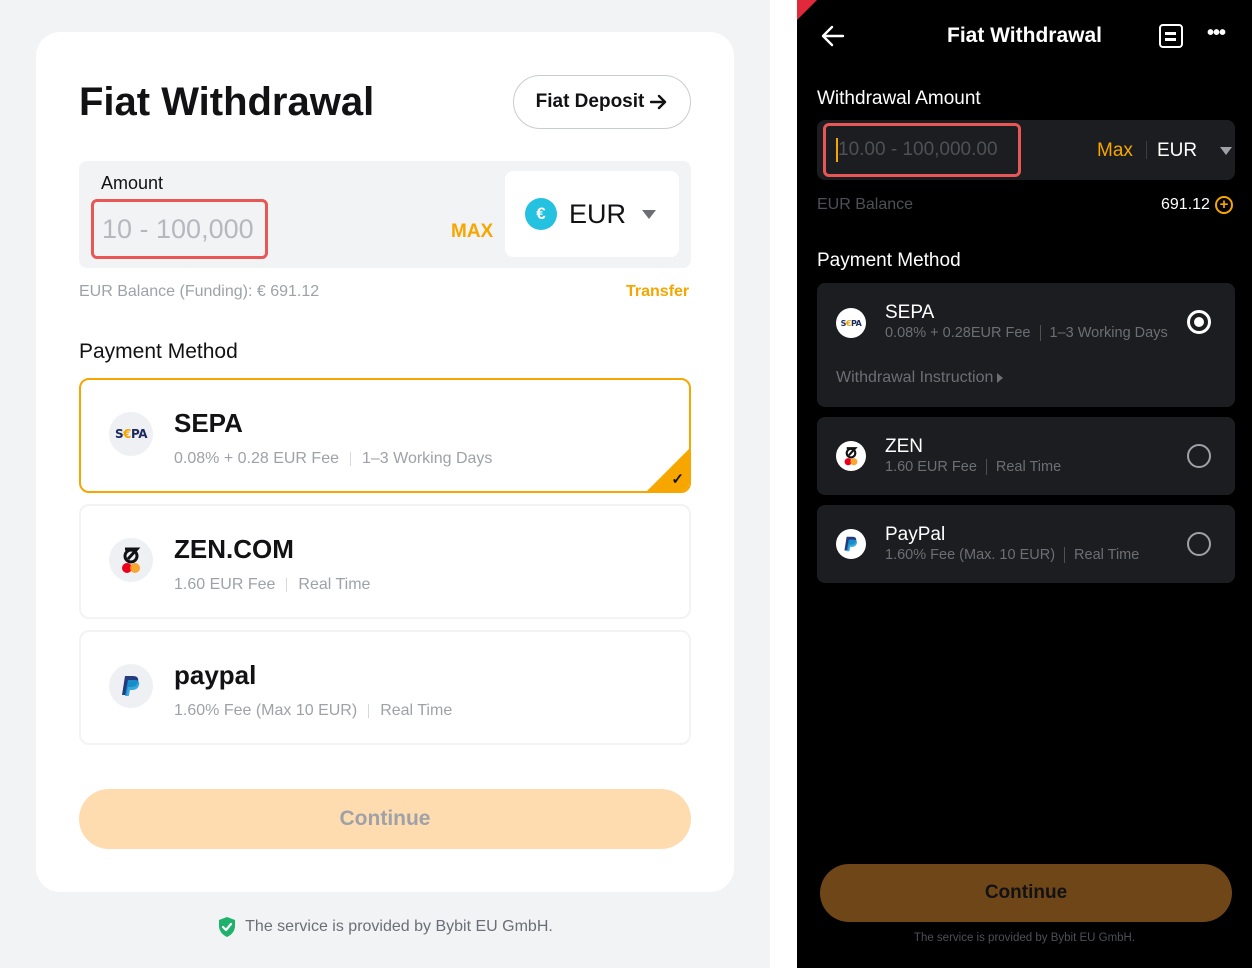 This screenshot has width=1252, height=968. Describe the element at coordinates (657, 292) in the screenshot. I see `transfer-link: Transfer` at that location.